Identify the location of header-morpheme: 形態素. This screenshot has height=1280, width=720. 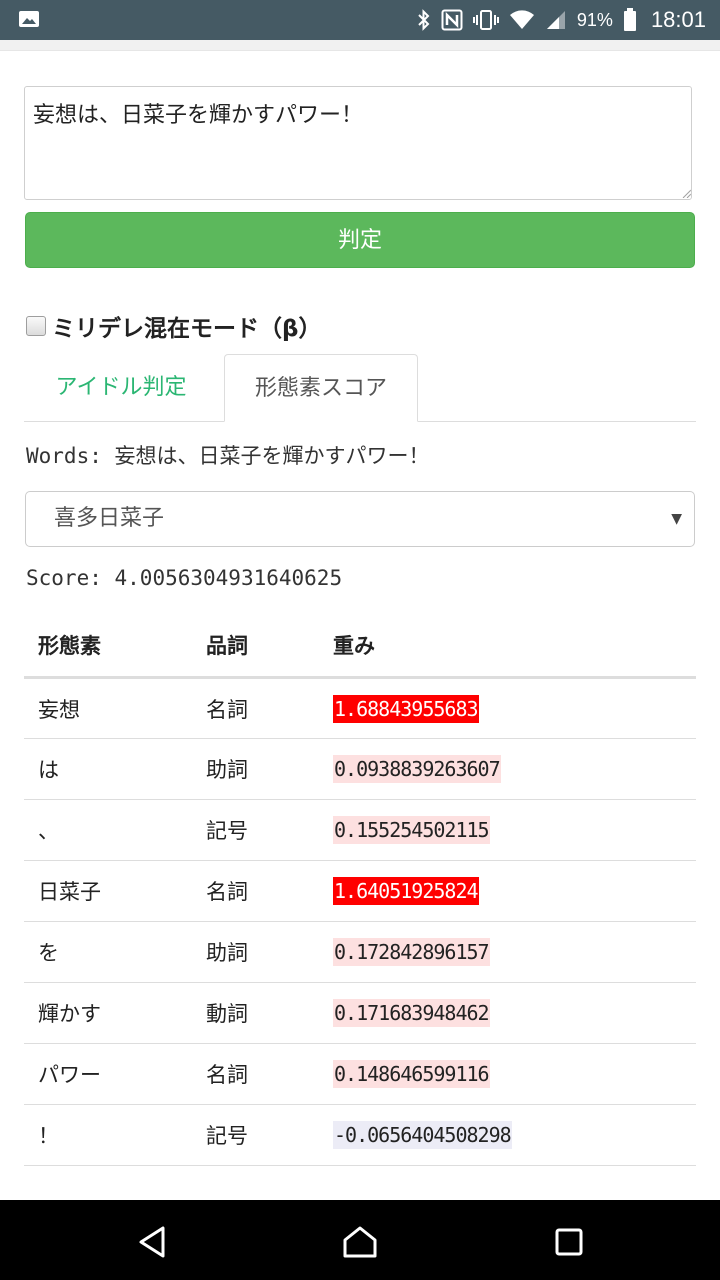
(108, 646).